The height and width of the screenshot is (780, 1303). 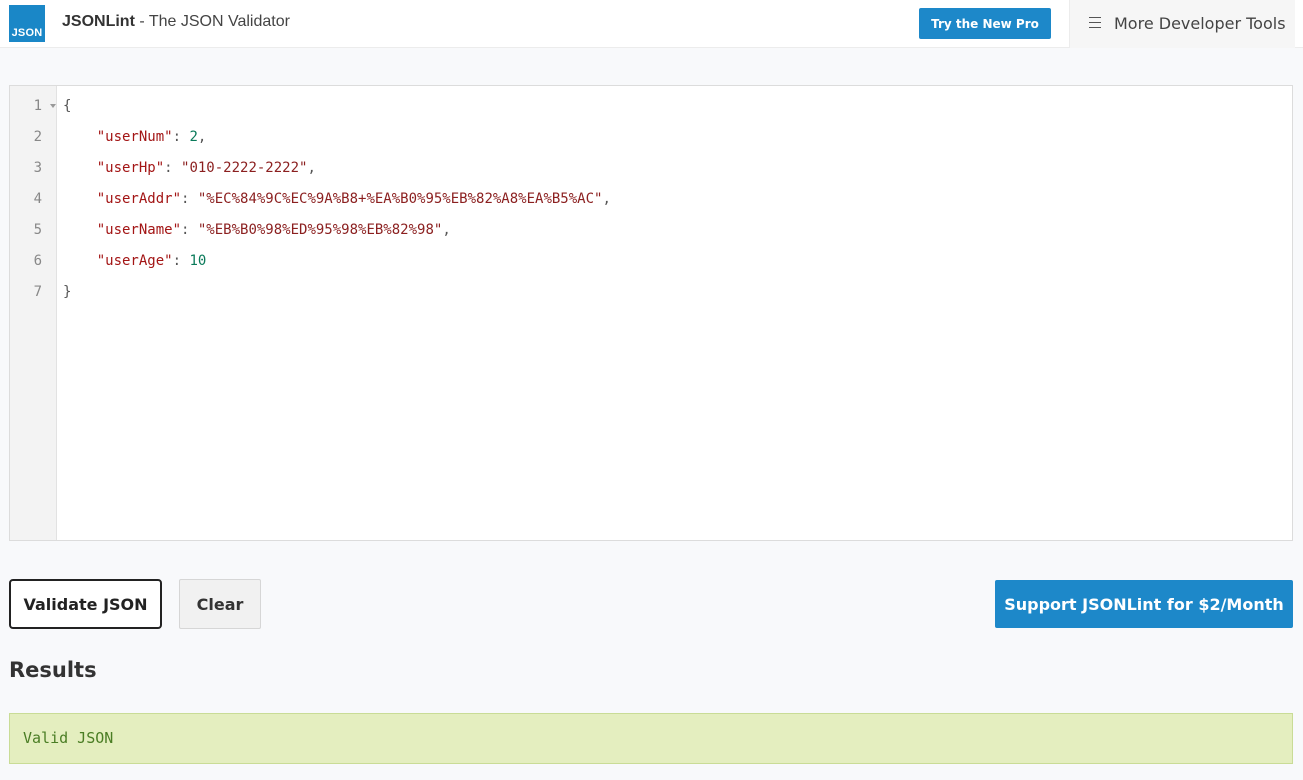 I want to click on line-number: 7, so click(x=37, y=292).